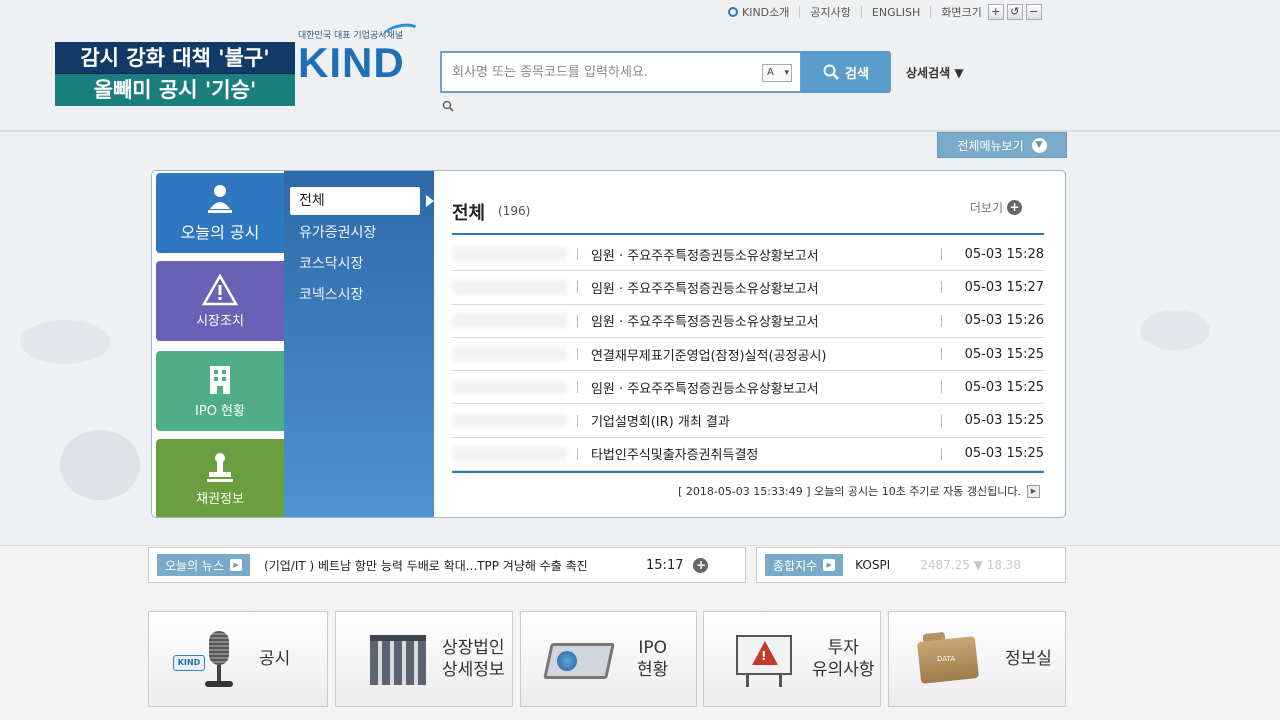 The height and width of the screenshot is (720, 1280). What do you see at coordinates (766, 354) in the screenshot?
I see `disclosure-title: 연결재무제표기준영업(잠정)실적(공정공시)` at bounding box center [766, 354].